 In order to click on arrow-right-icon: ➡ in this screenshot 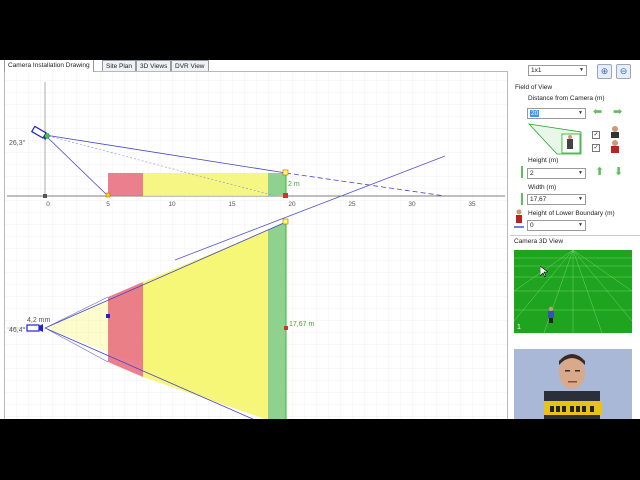, I will do `click(617, 112)`.